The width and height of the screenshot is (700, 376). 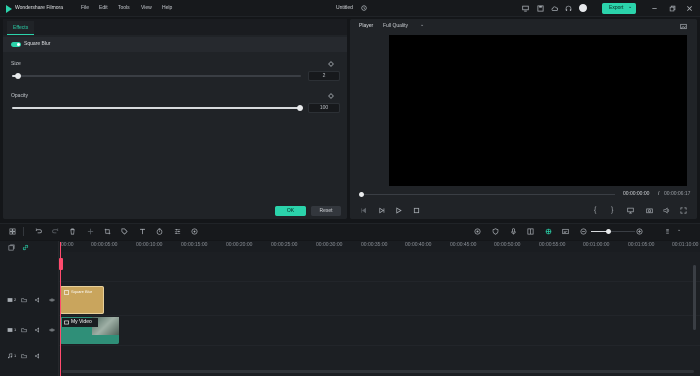 I want to click on mark-in-icon: {, so click(x=595, y=210).